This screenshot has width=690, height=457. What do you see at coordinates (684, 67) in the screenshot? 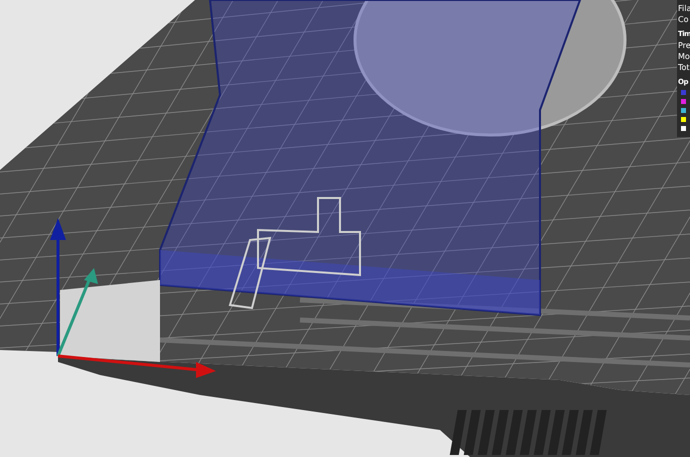
I see `legend-label: Tot` at bounding box center [684, 67].